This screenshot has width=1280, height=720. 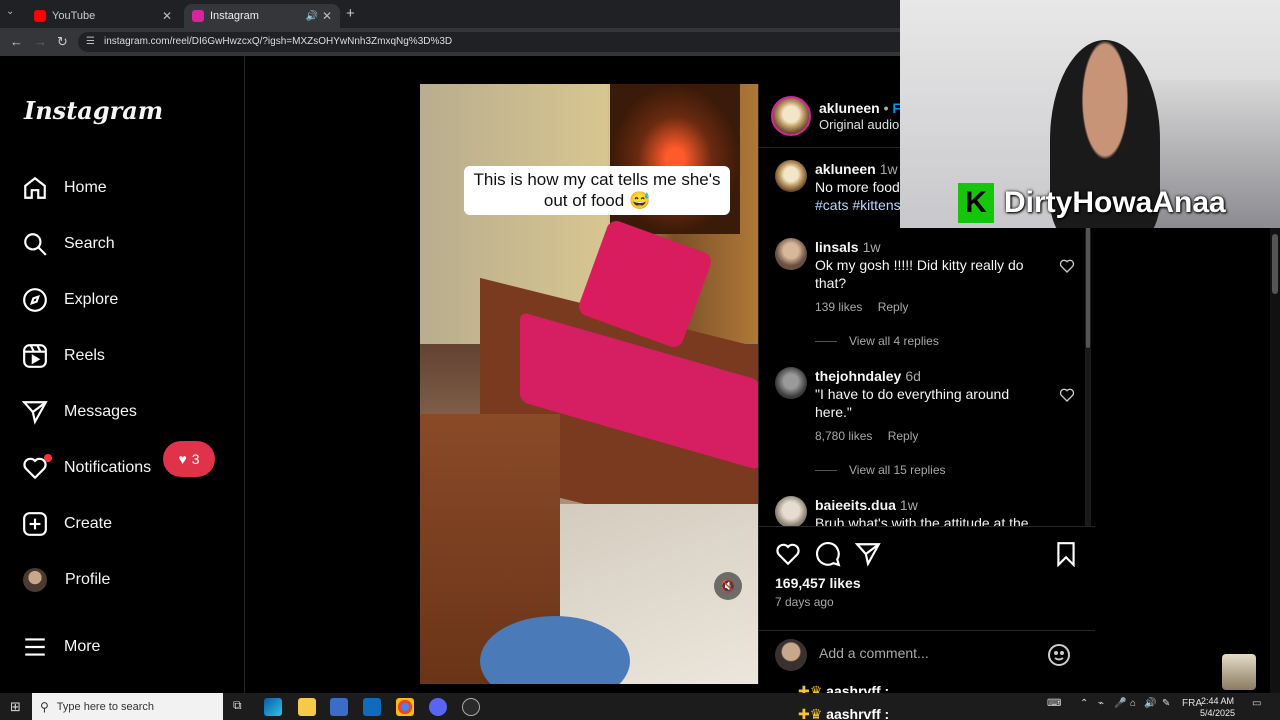 I want to click on tab-list-chevron-icon: ⌄, so click(x=13, y=13).